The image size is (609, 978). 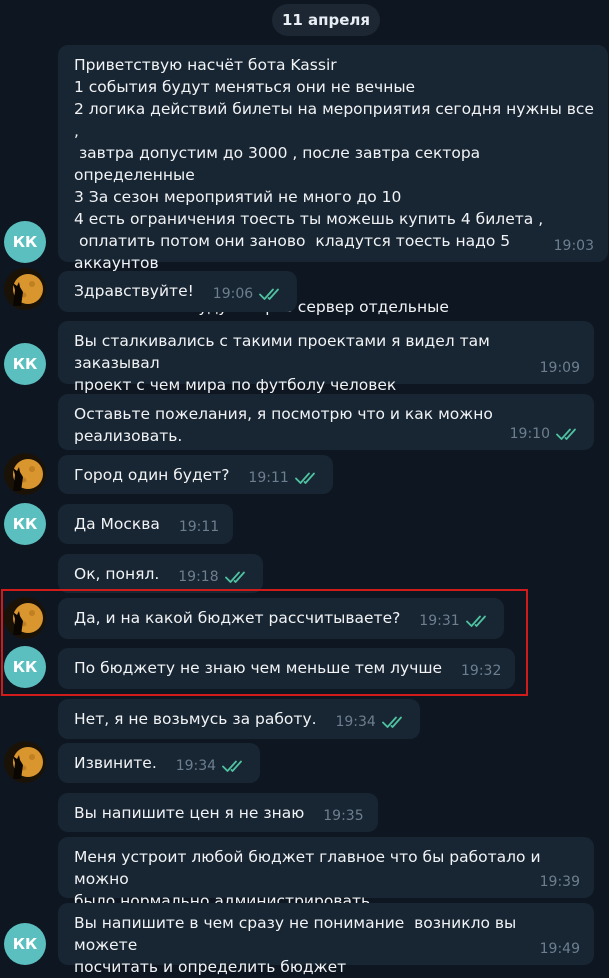 I want to click on message-bubble: Да Москва 19:11, so click(x=146, y=524).